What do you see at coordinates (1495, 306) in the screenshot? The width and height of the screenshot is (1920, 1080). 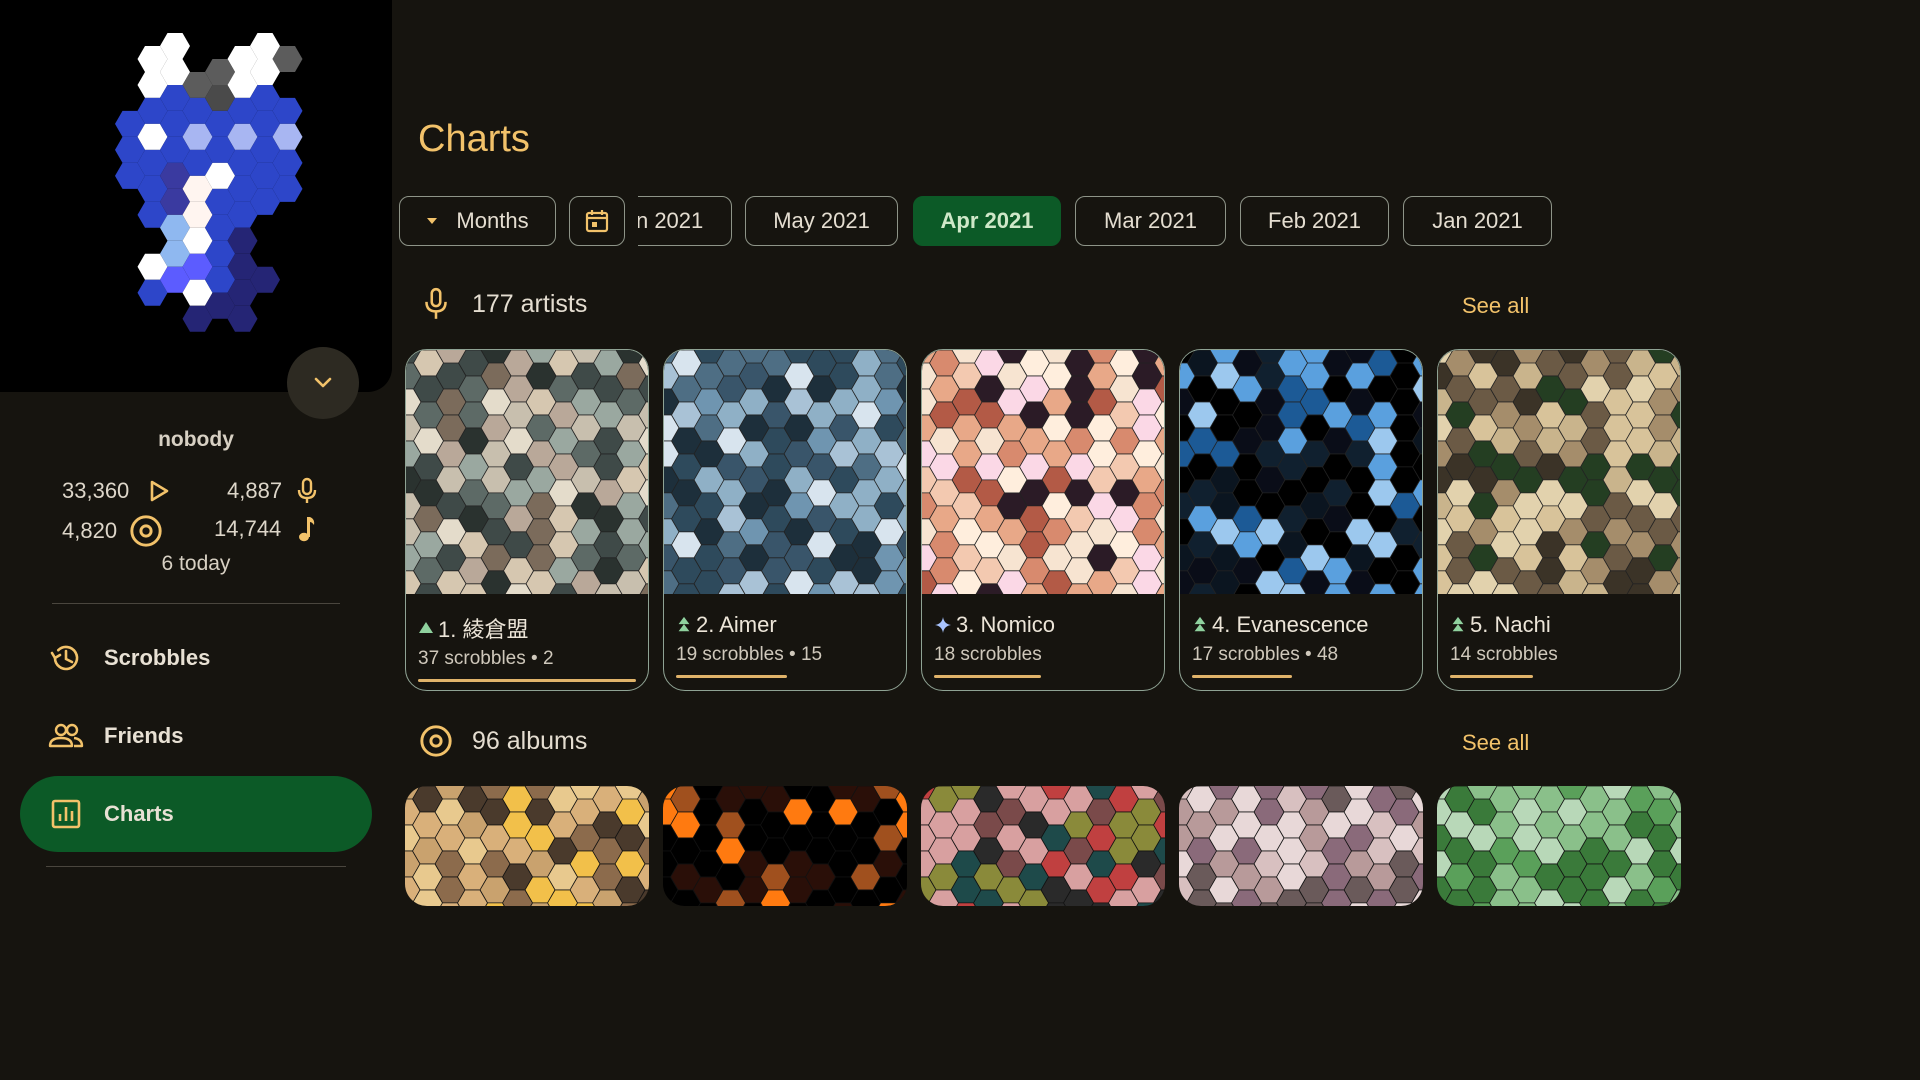 I see `artists-see-all-link: See all` at bounding box center [1495, 306].